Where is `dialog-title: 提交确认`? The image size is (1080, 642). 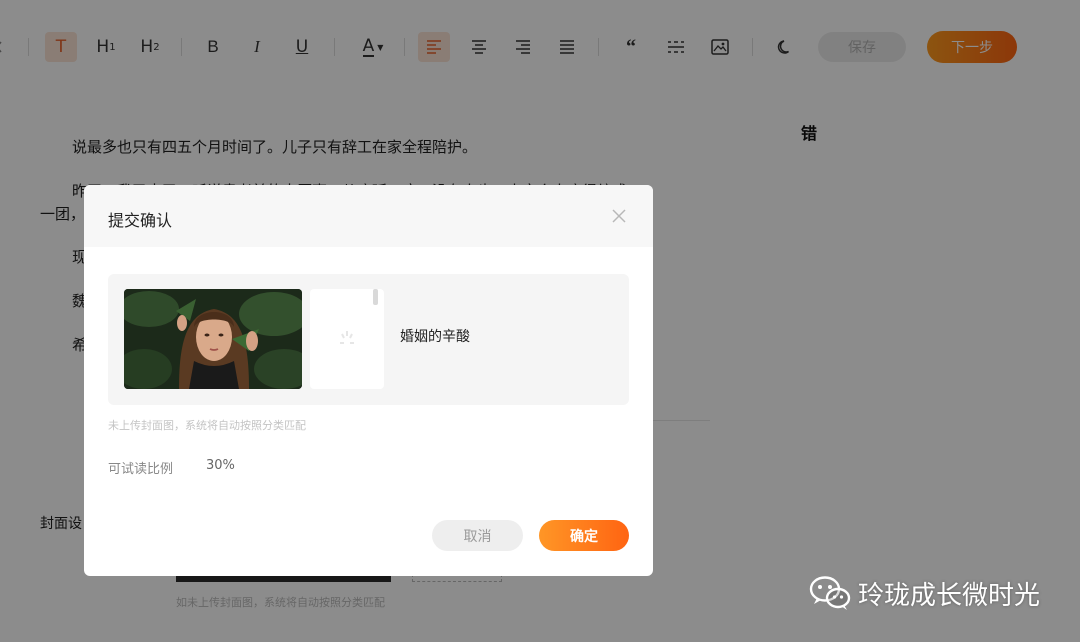 dialog-title: 提交确认 is located at coordinates (140, 220).